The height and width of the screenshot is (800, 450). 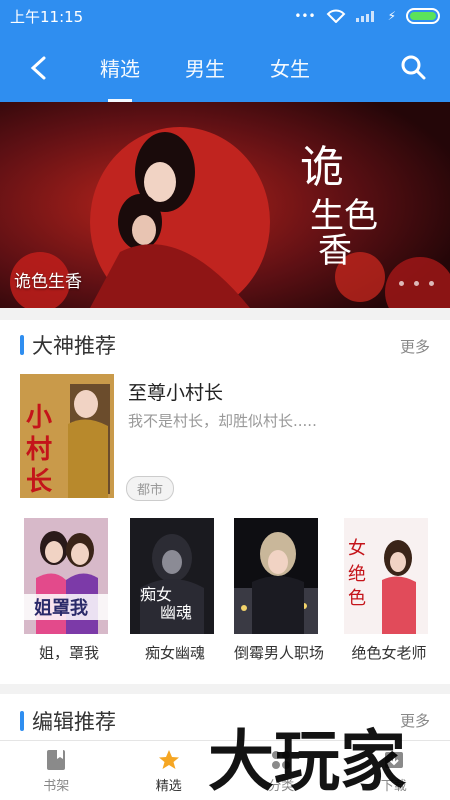 What do you see at coordinates (335, 251) in the screenshot?
I see `svg-text: 香` at bounding box center [335, 251].